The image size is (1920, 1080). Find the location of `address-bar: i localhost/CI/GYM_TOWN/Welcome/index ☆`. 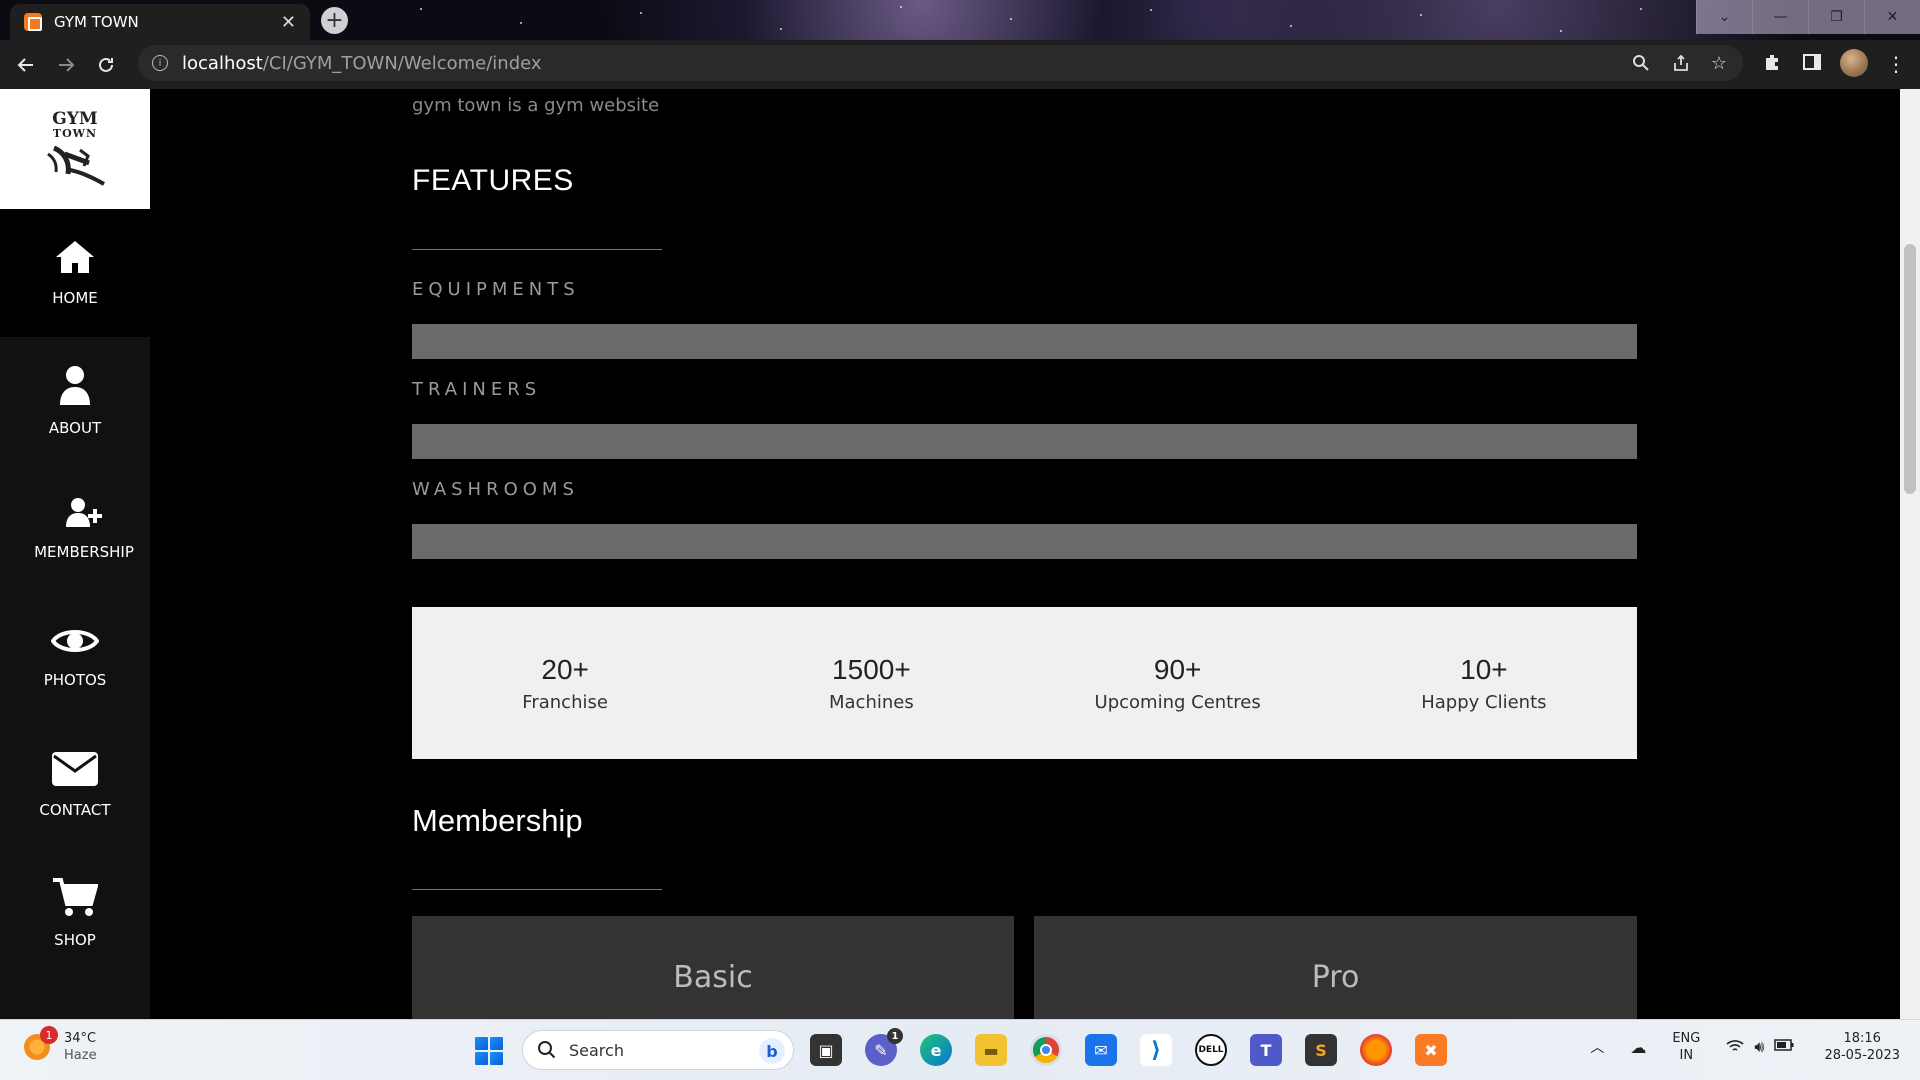

address-bar: i localhost/CI/GYM_TOWN/Welcome/index ☆ is located at coordinates (940, 63).